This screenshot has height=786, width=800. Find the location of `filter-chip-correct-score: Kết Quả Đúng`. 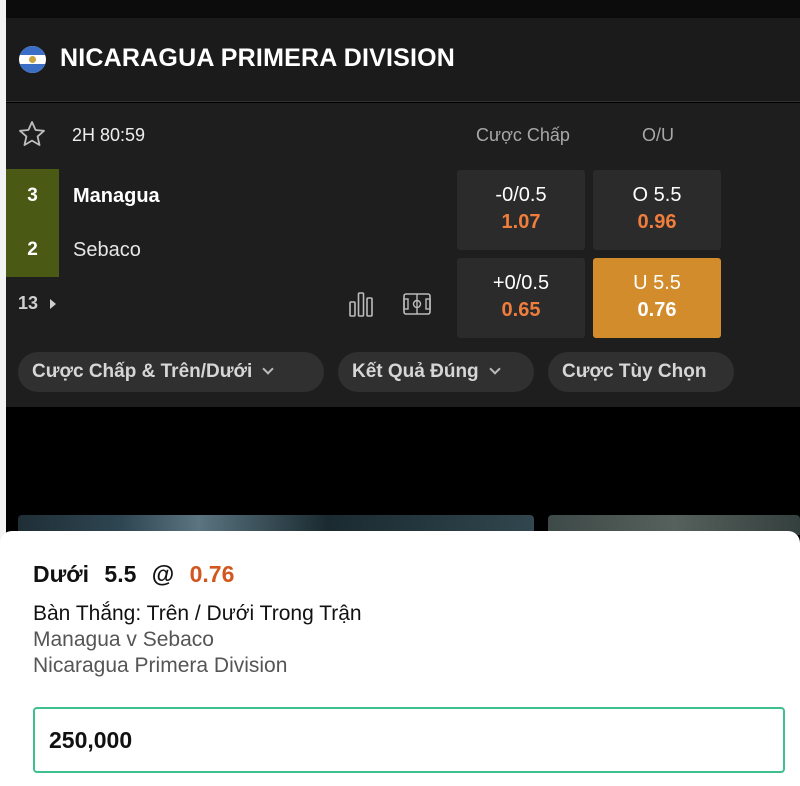

filter-chip-correct-score: Kết Quả Đúng is located at coordinates (436, 372).